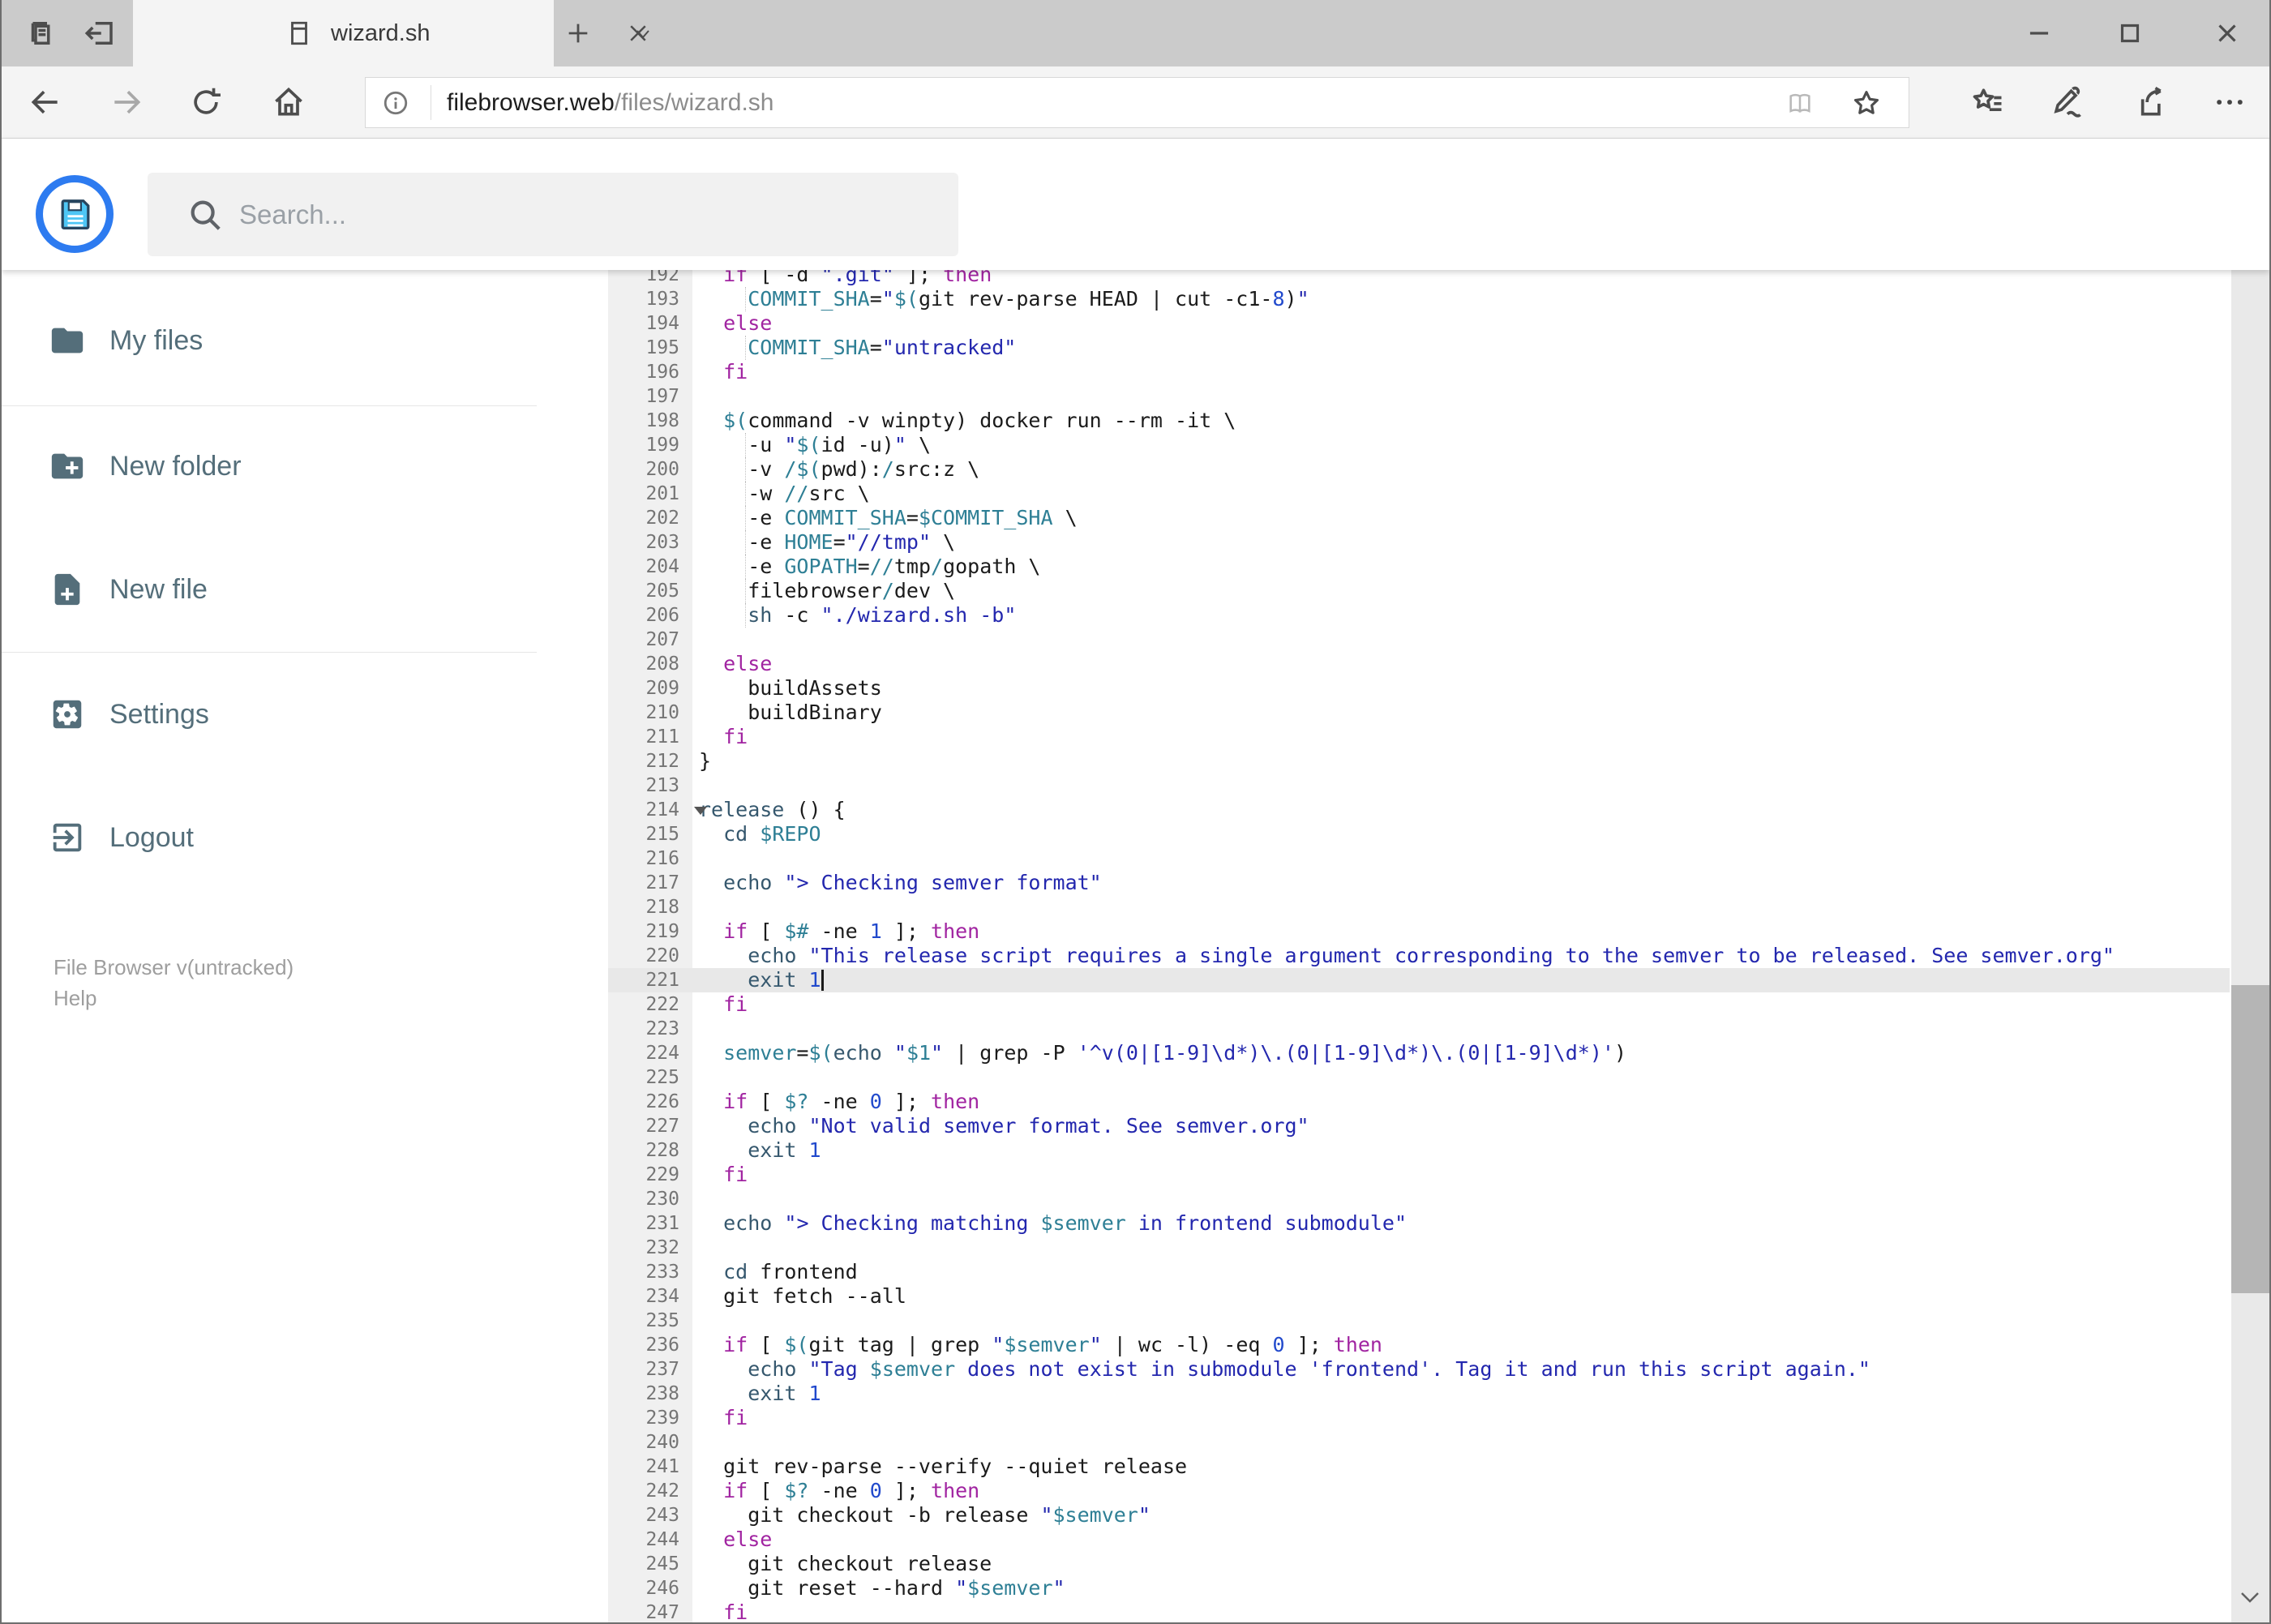 Image resolution: width=2271 pixels, height=1624 pixels. I want to click on window-close-button, so click(2227, 34).